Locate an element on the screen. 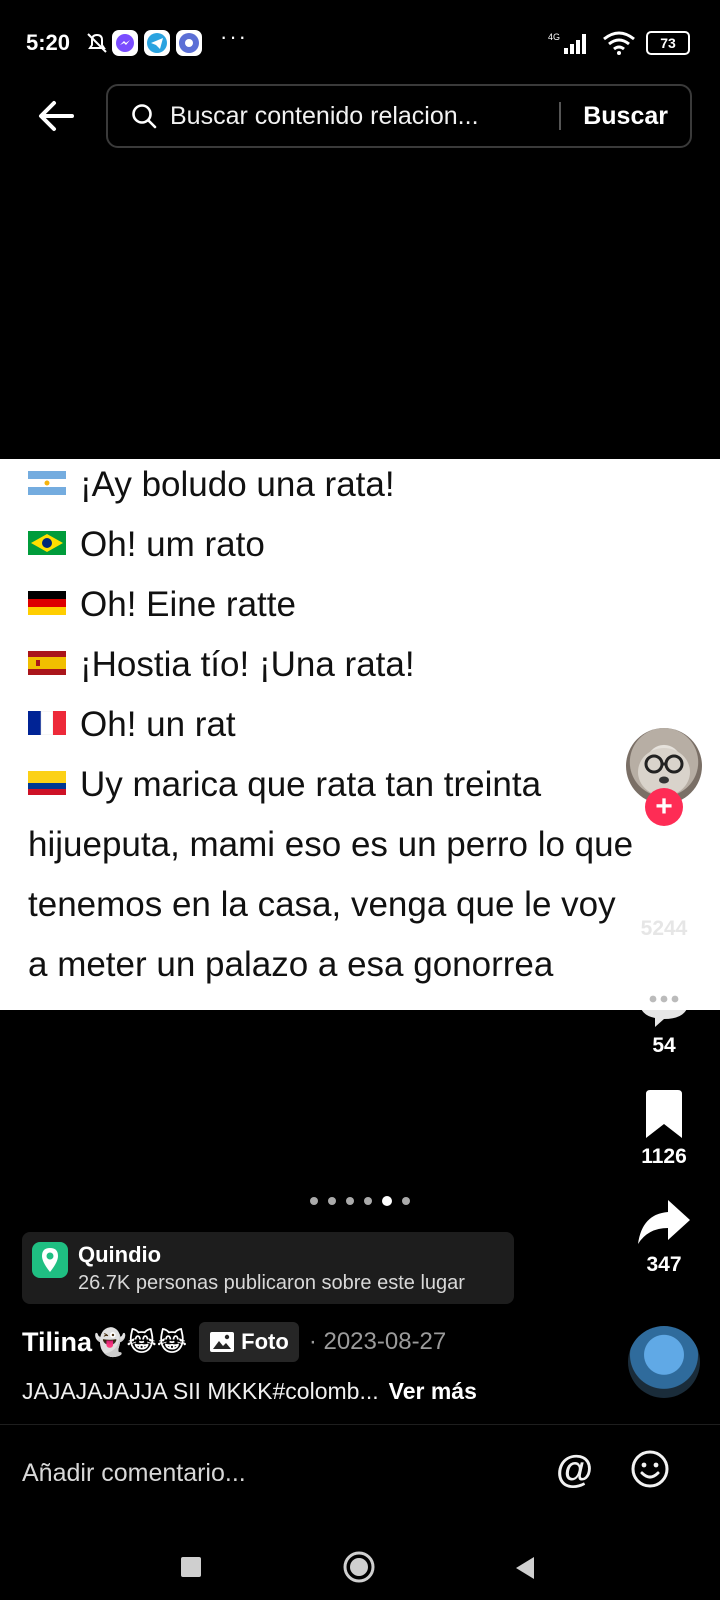 The width and height of the screenshot is (720, 1600). bookmark-icon is located at coordinates (664, 1115).